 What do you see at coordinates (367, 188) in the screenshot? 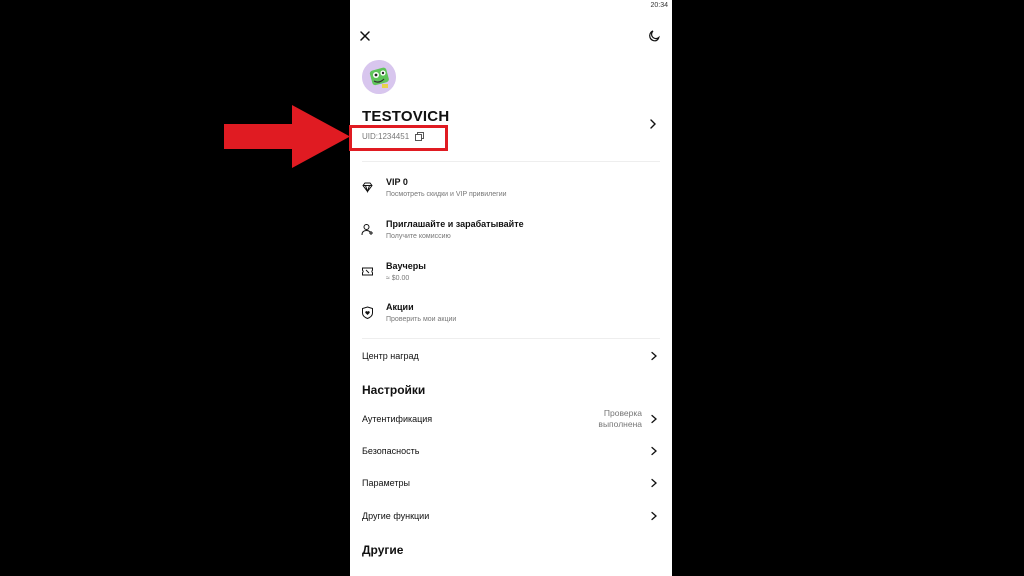
I see `diamond-icon` at bounding box center [367, 188].